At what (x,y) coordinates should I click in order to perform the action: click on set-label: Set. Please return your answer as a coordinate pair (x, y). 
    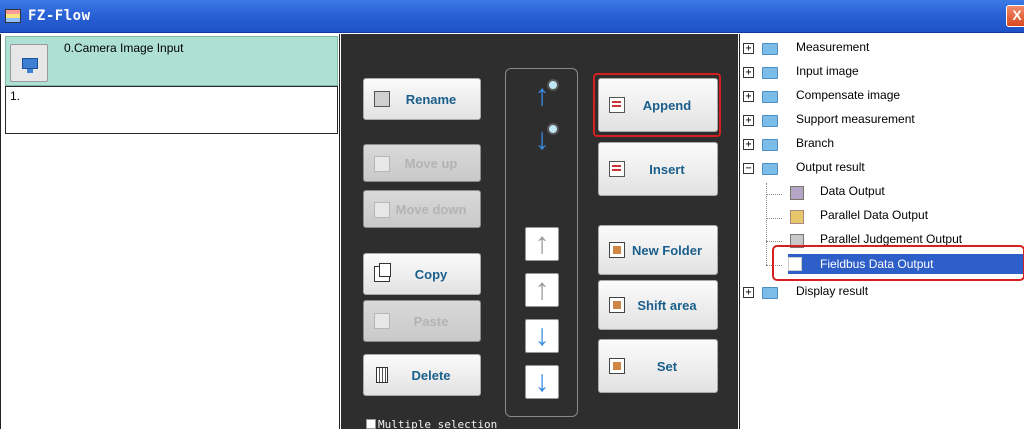
    Looking at the image, I should click on (667, 366).